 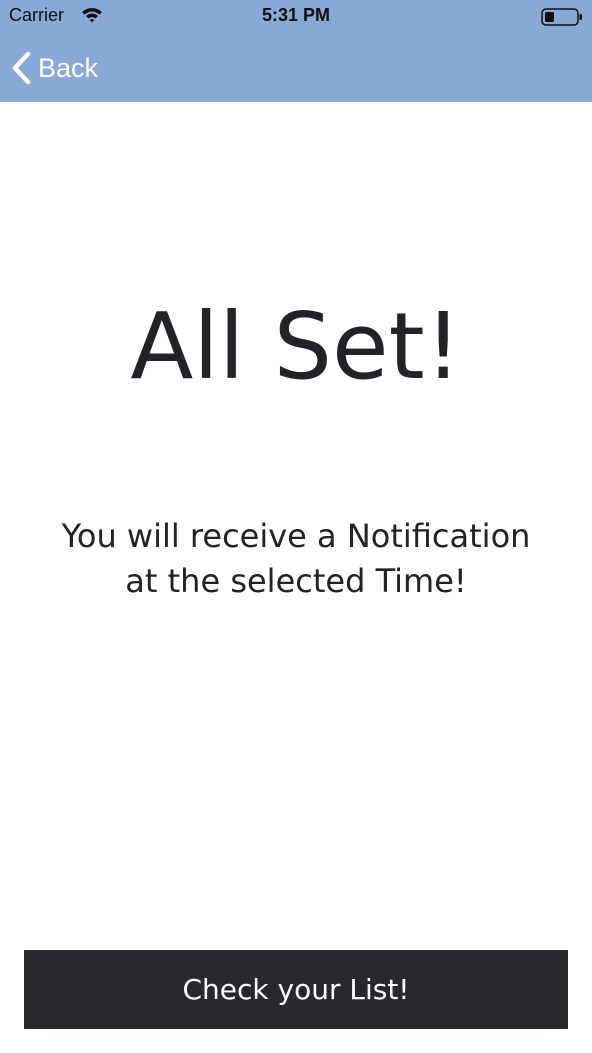 I want to click on page-title: All Set!, so click(x=296, y=346).